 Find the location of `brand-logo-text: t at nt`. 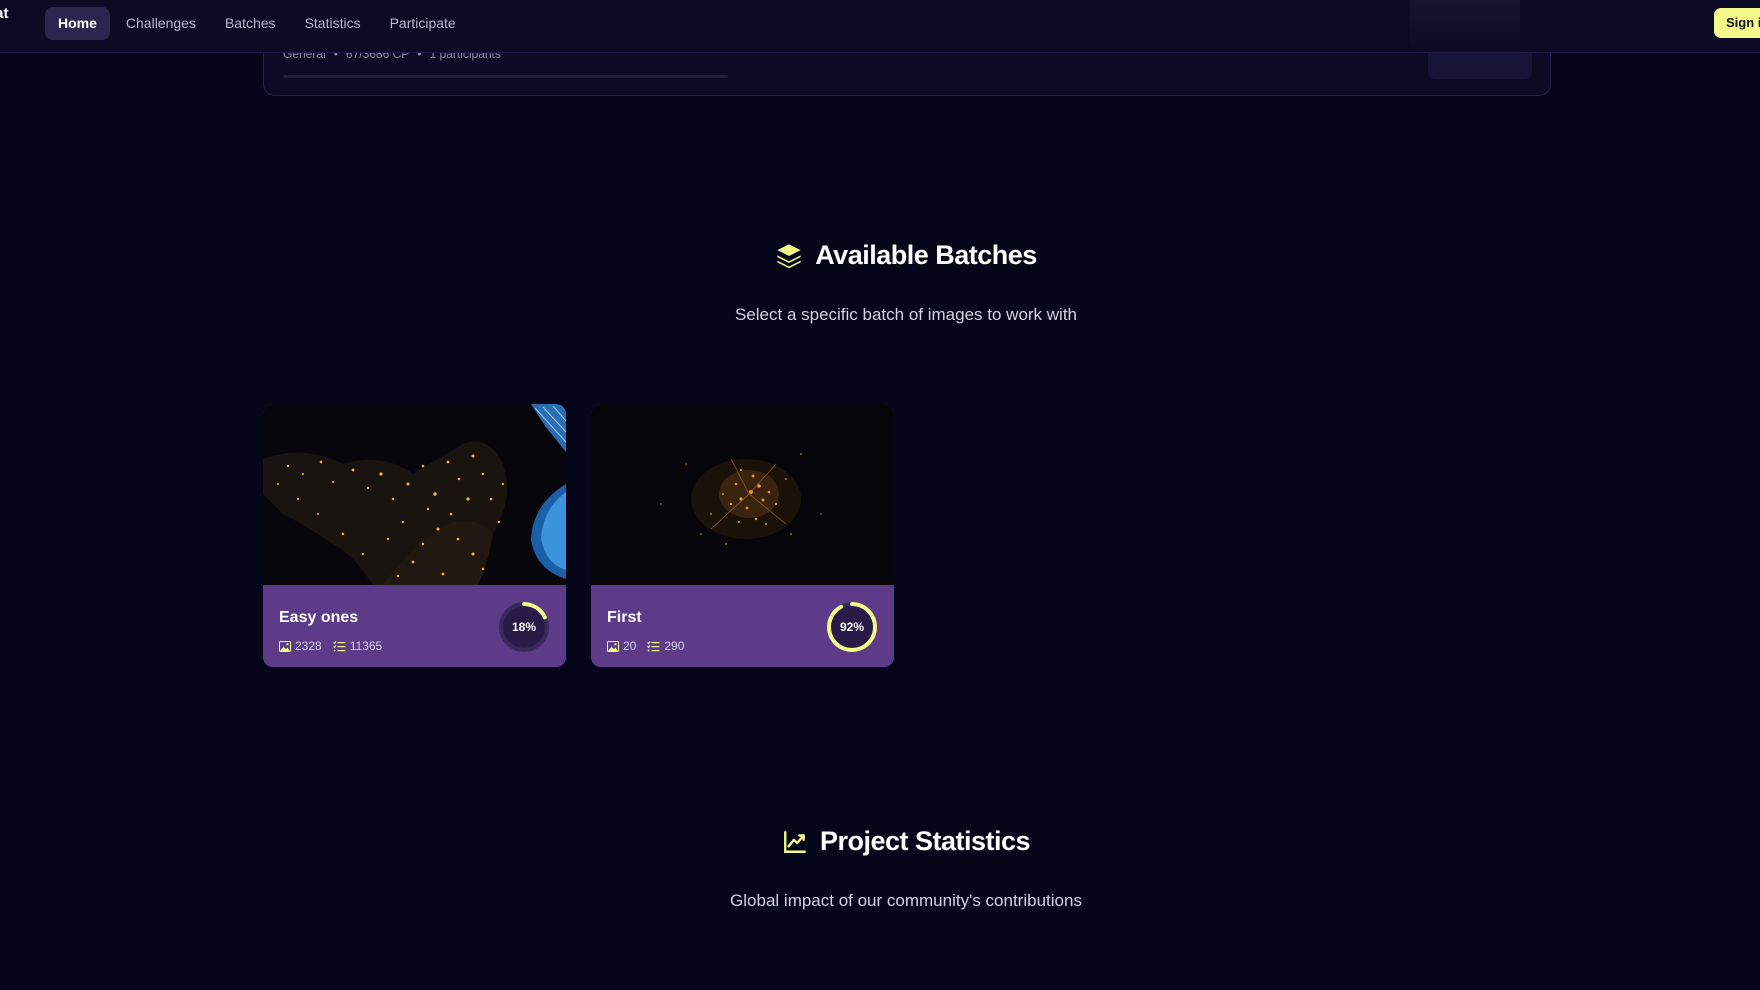

brand-logo-text: t at nt is located at coordinates (13, 22).